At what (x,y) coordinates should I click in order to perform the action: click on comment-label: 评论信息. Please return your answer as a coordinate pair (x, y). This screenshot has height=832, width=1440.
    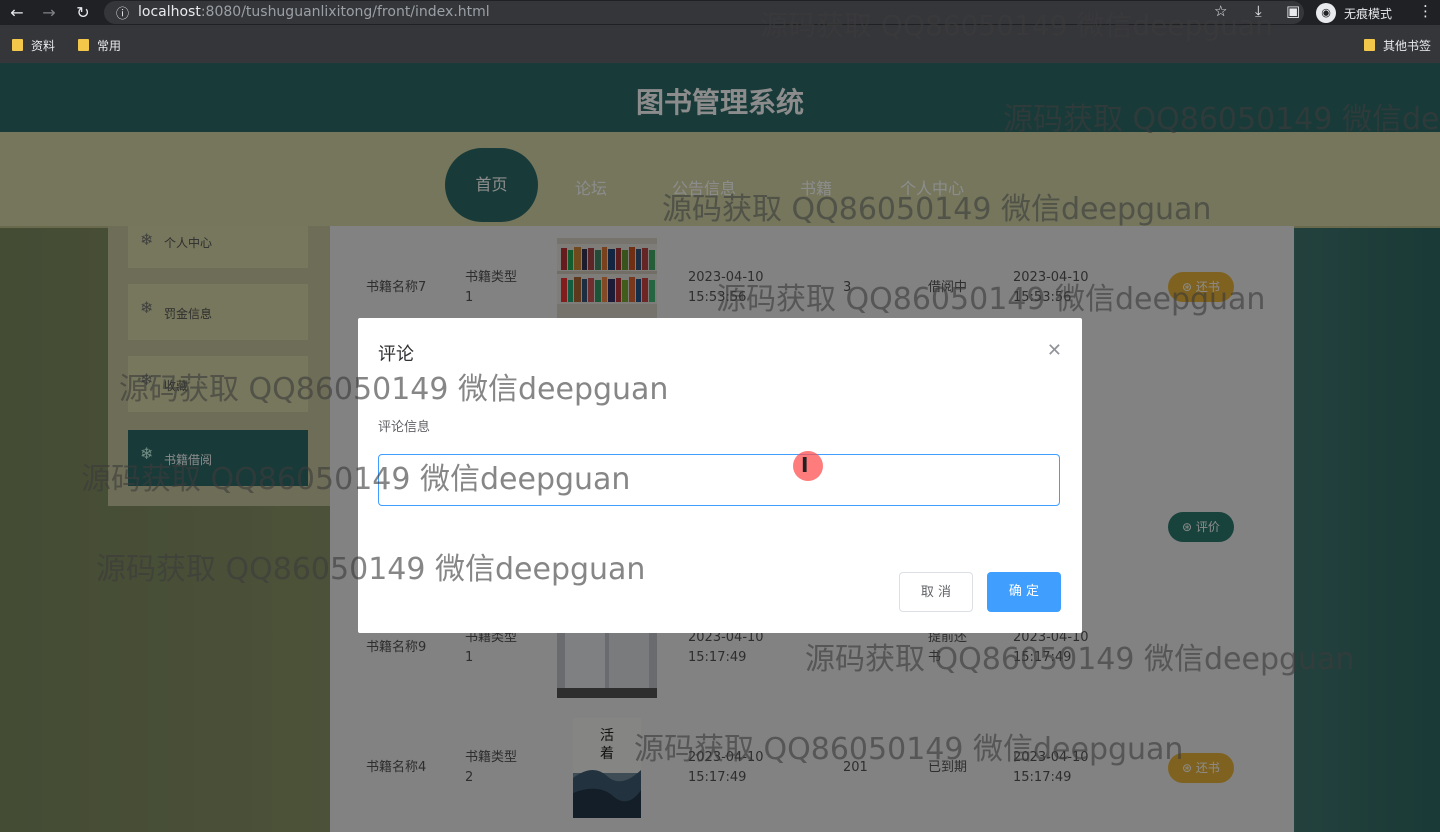
    Looking at the image, I should click on (404, 427).